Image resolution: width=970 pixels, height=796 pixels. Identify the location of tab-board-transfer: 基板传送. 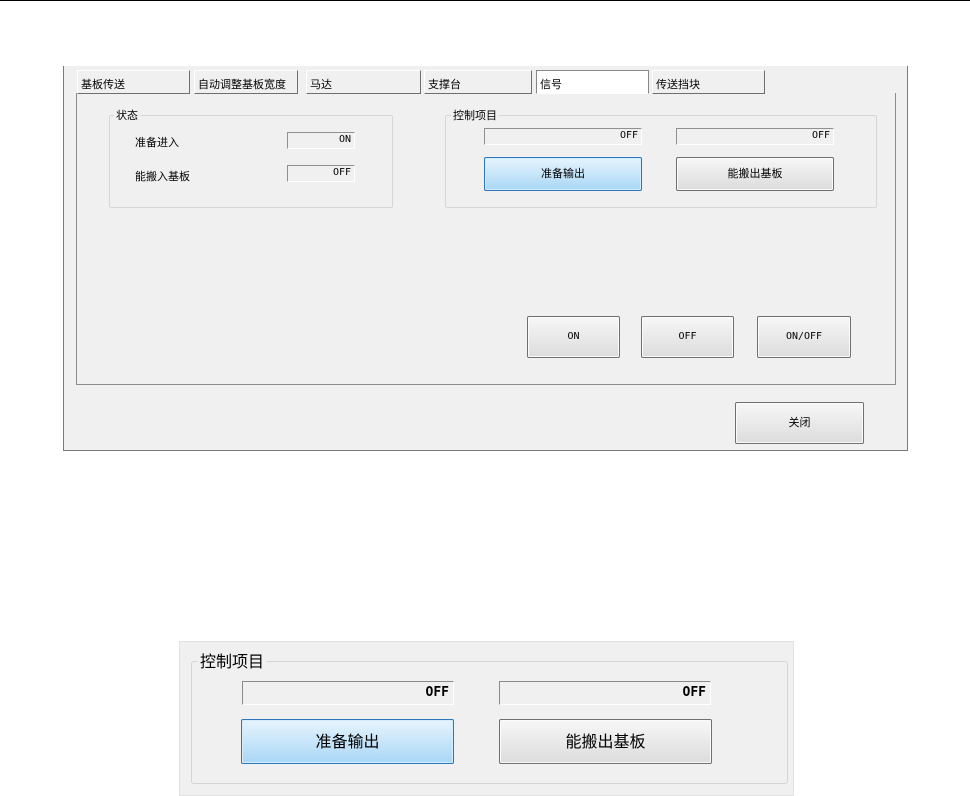
(133, 82).